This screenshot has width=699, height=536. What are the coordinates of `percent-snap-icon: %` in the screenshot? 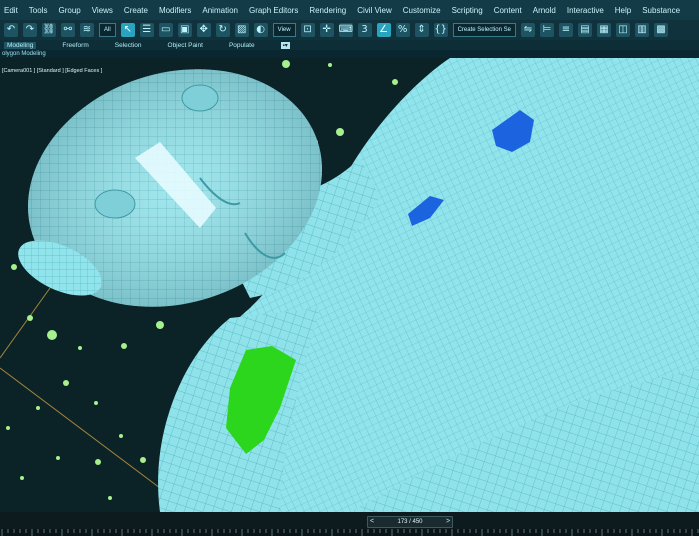 It's located at (402, 30).